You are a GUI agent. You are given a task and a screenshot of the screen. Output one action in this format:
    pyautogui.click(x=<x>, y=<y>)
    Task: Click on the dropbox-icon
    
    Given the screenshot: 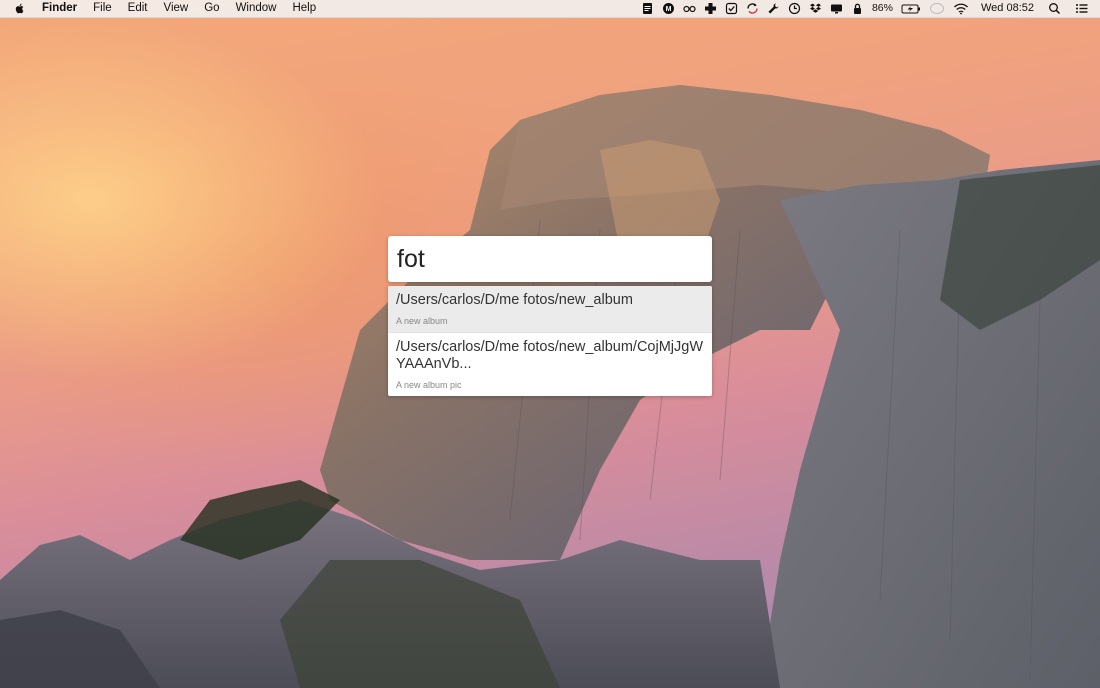 What is the action you would take?
    pyautogui.click(x=815, y=8)
    